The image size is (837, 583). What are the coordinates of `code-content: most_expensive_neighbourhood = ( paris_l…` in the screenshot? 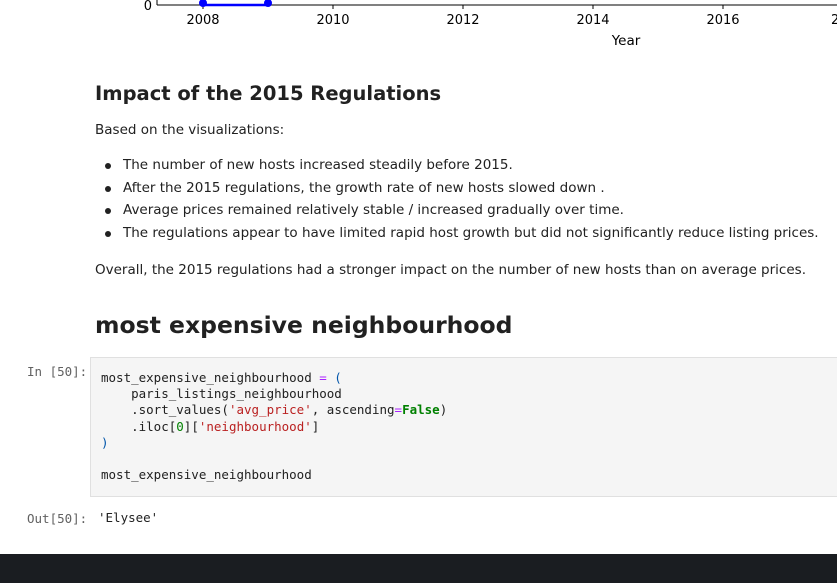 It's located at (274, 426).